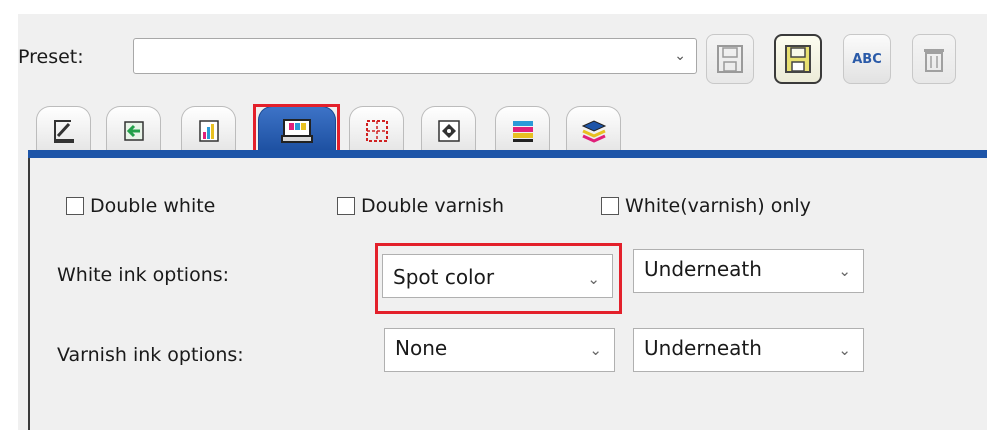 The image size is (987, 430). I want to click on grid-marks-icon, so click(376, 130).